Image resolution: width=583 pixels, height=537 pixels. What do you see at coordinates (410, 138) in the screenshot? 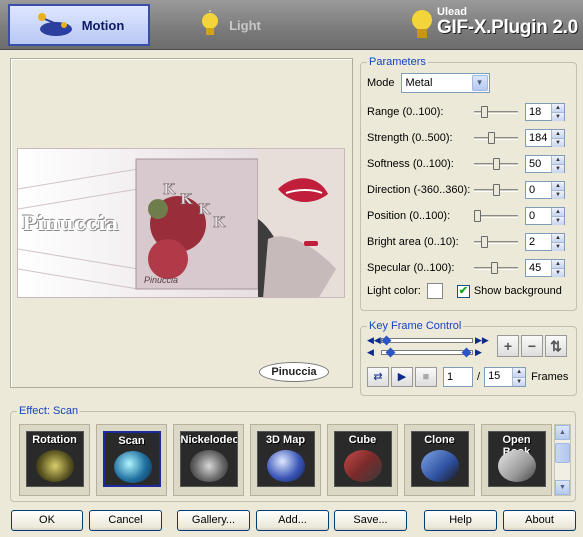
I see `parameter-label: Strength (0..500):` at bounding box center [410, 138].